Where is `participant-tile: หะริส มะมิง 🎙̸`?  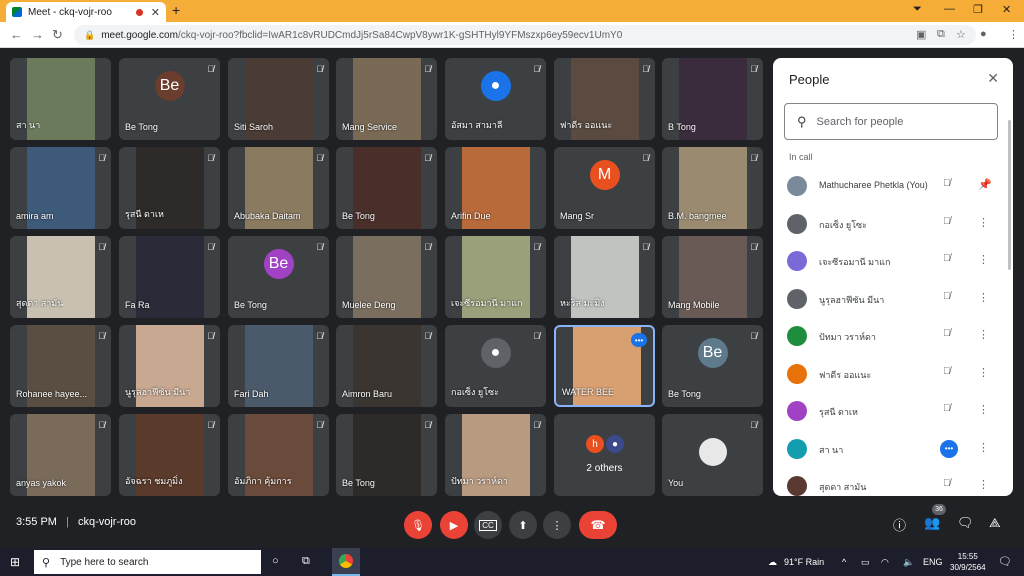
participant-tile: หะริส มะมิง 🎙̸ is located at coordinates (604, 277).